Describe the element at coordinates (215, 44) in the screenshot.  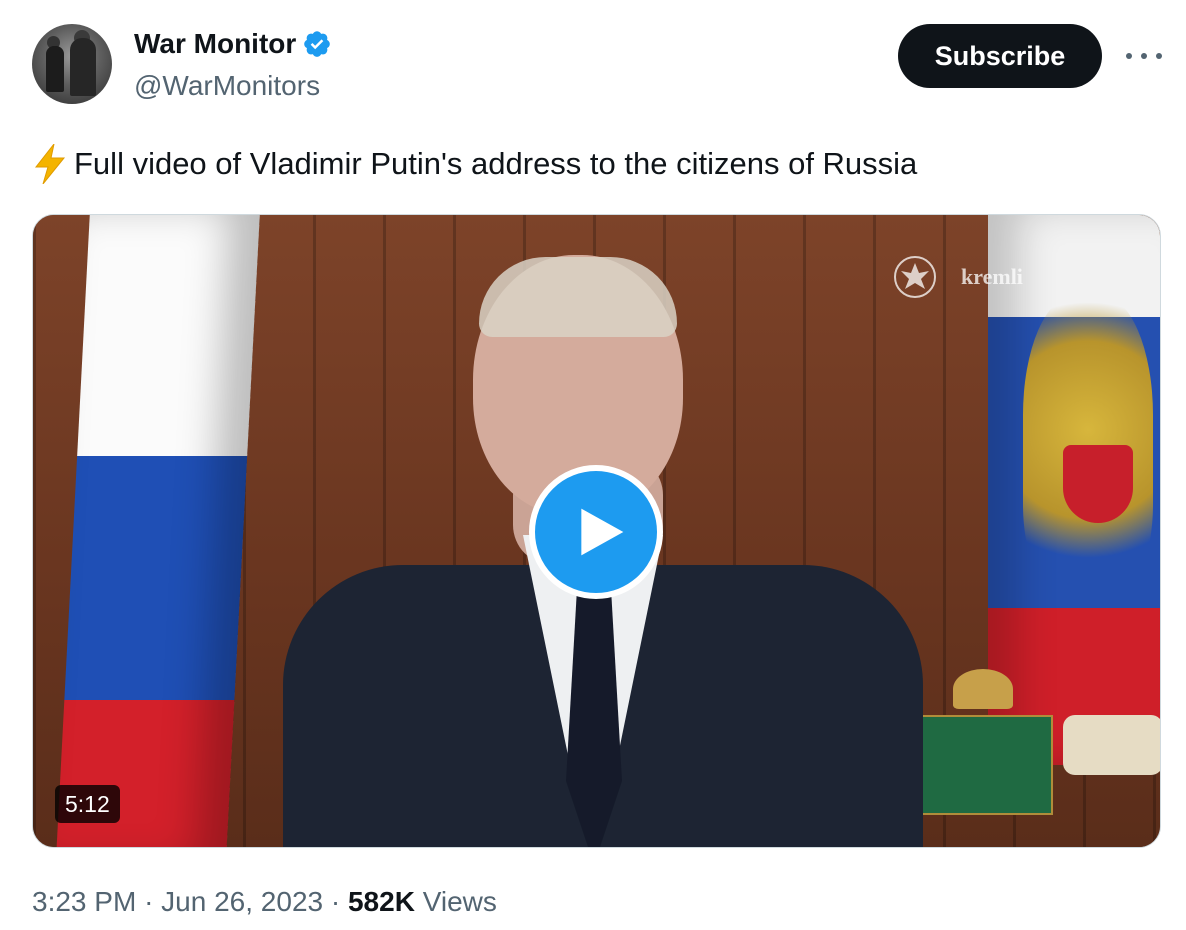
I see `author-display-name: War Monitor` at that location.